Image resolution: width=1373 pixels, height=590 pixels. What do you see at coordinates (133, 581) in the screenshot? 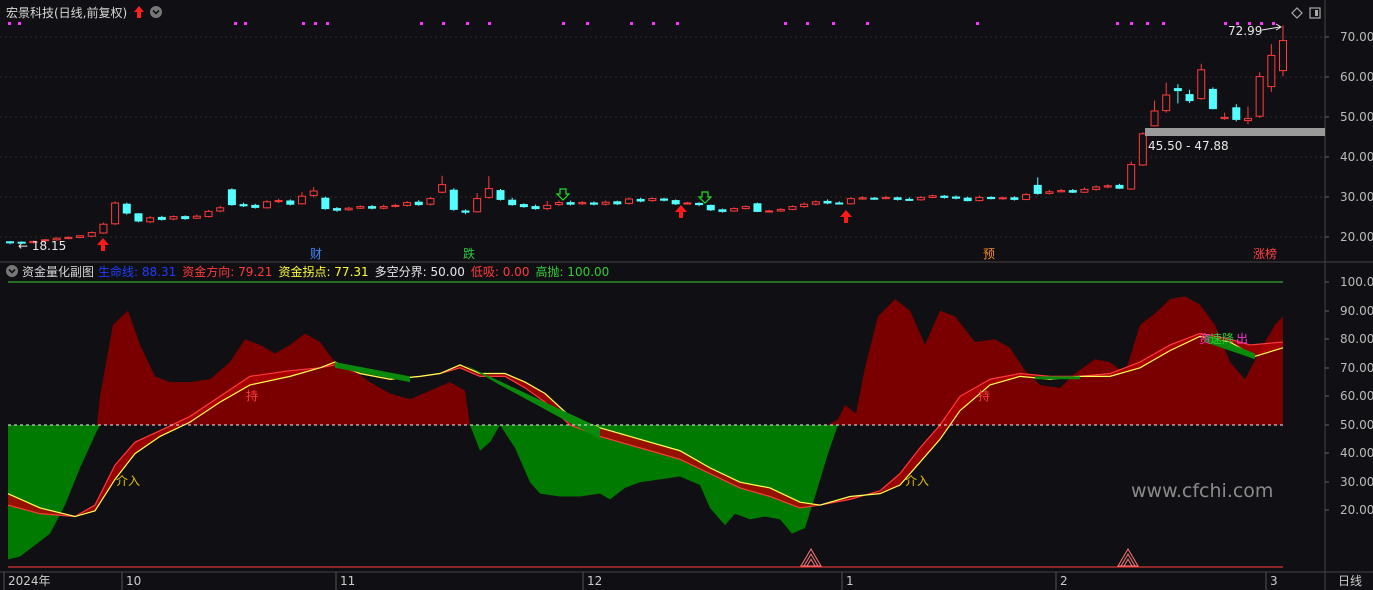
I see `x-tick-label: 10` at bounding box center [133, 581].